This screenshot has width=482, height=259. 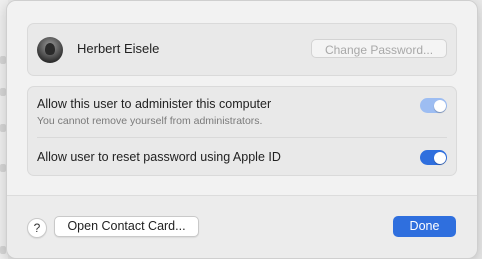 I want to click on footer-divider, so click(x=242, y=195).